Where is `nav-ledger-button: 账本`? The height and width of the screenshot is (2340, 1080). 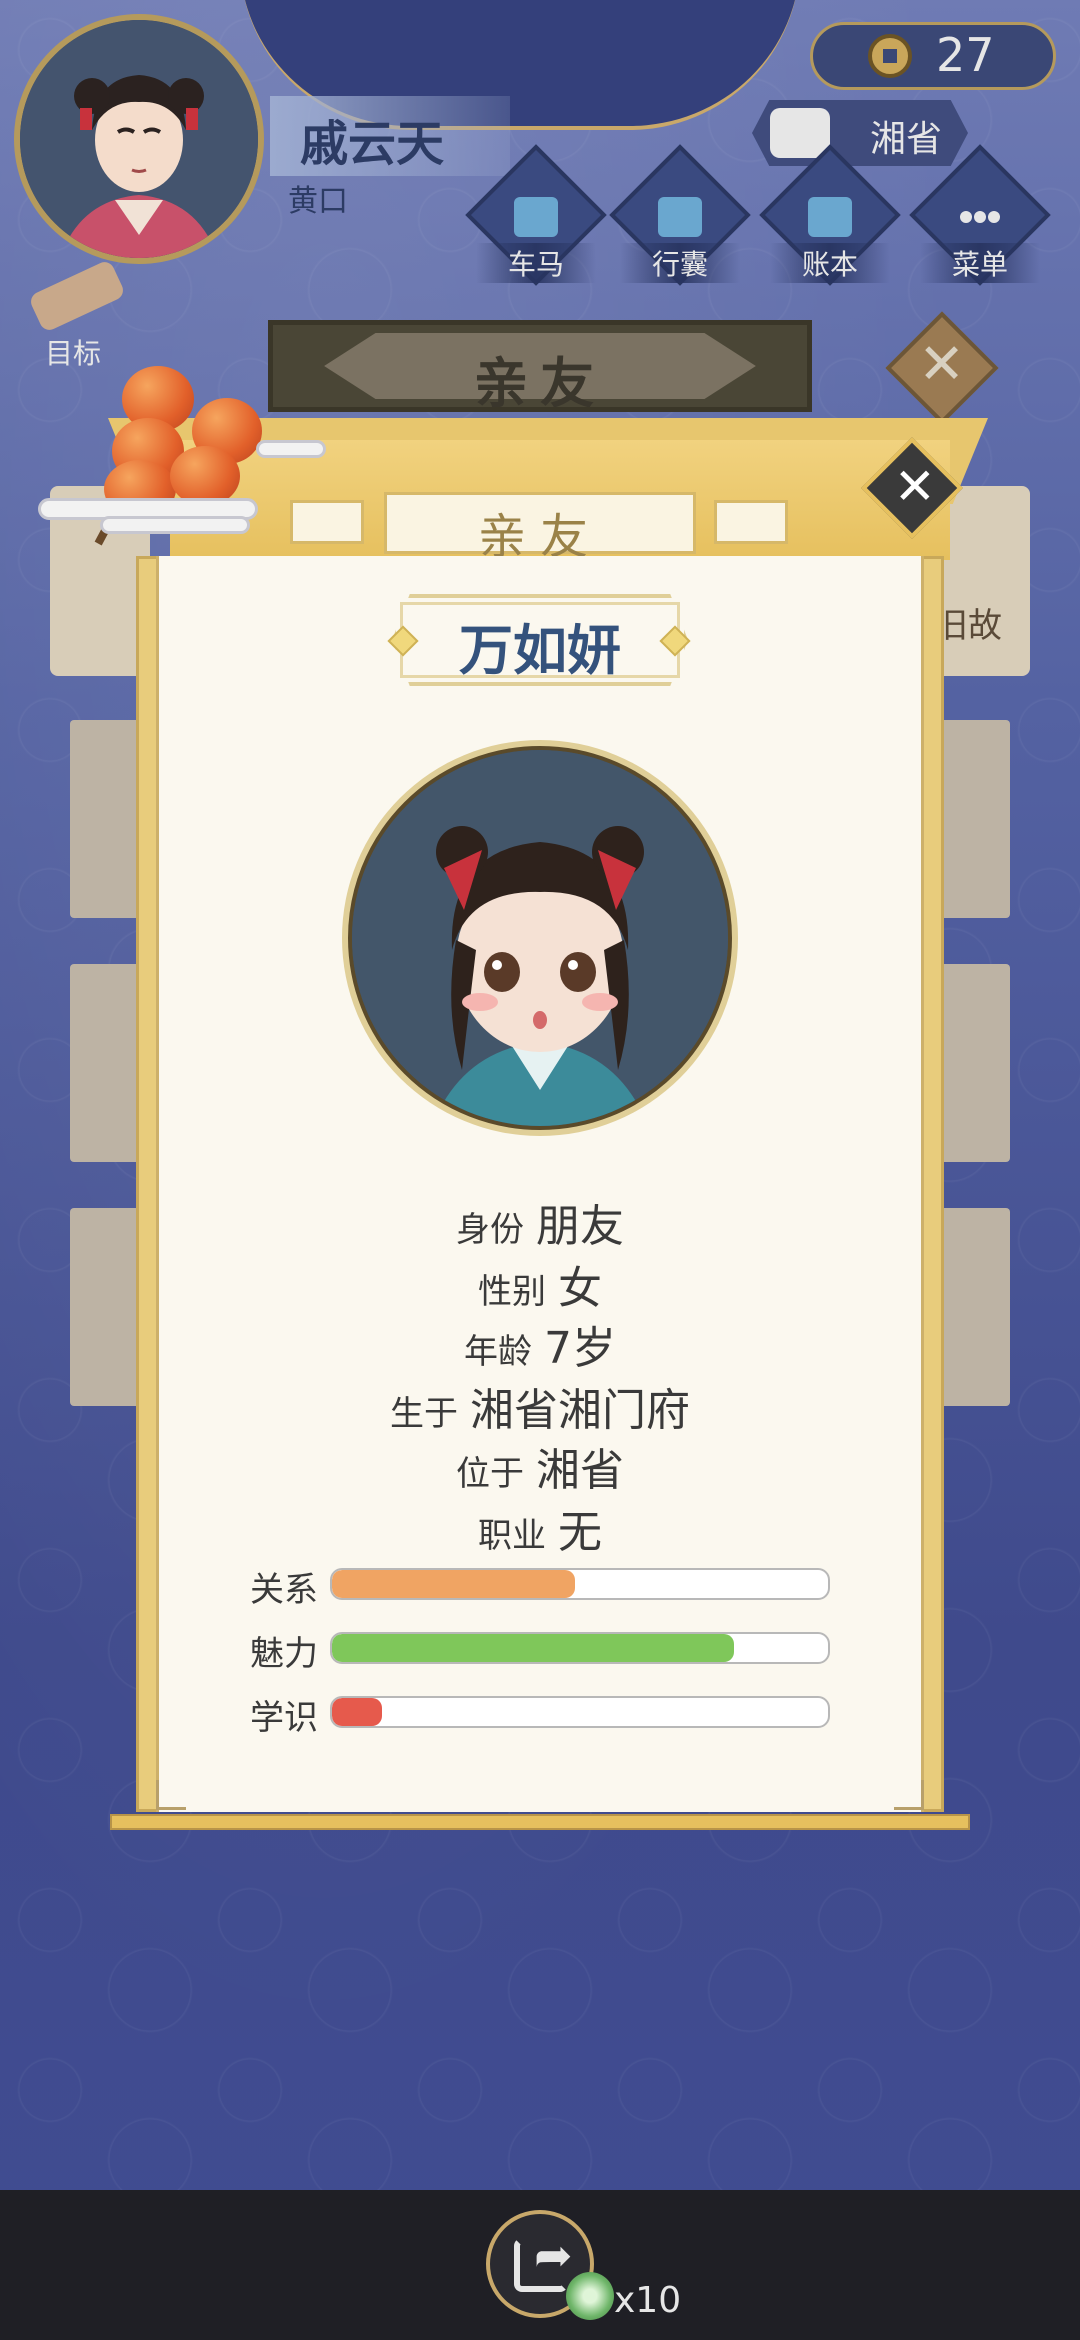
nav-ledger-button: 账本 is located at coordinates (830, 215).